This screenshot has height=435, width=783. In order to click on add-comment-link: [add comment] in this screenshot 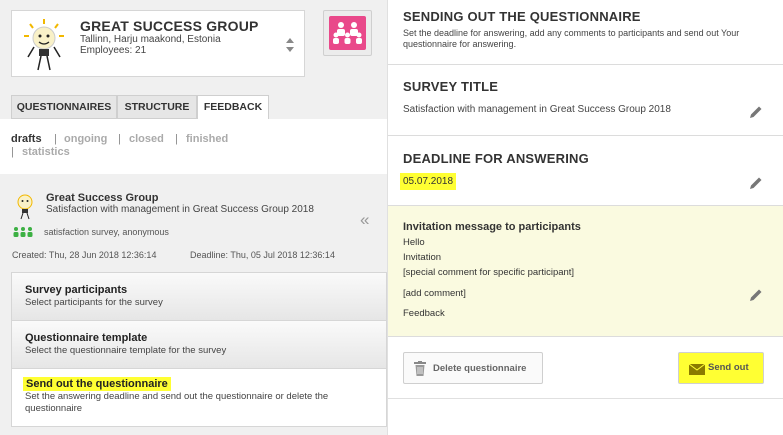, I will do `click(434, 293)`.